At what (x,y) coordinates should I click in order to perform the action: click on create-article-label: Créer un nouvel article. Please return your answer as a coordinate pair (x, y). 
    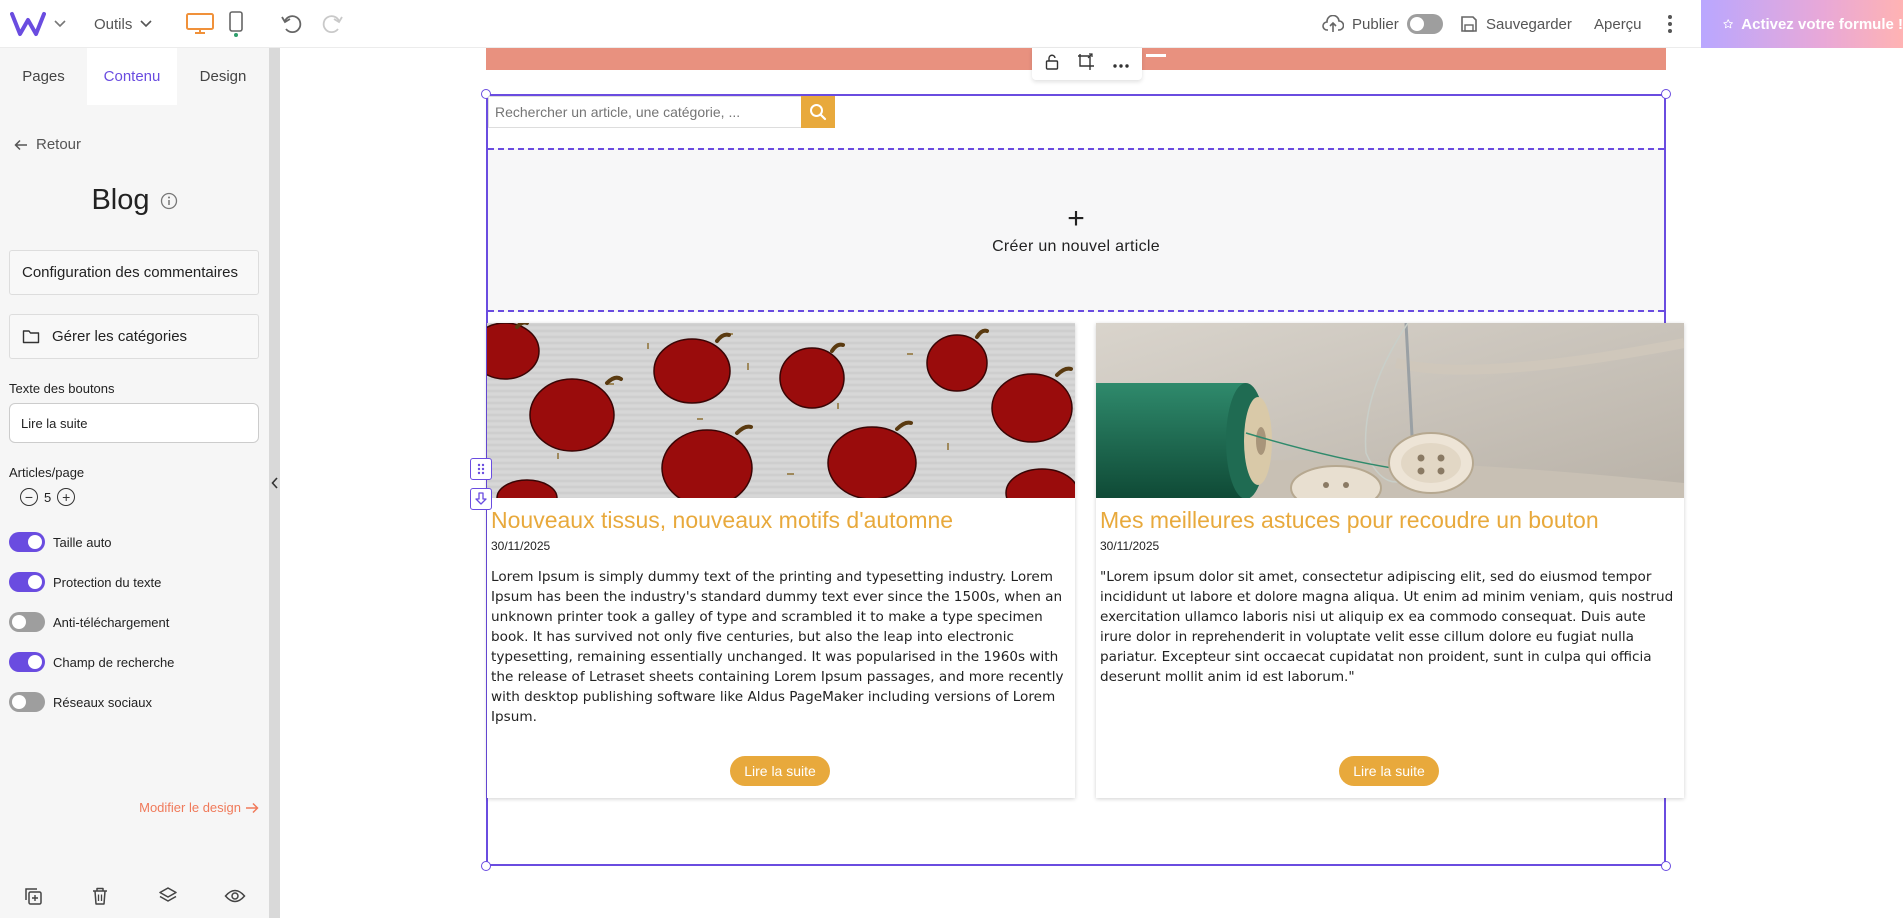
    Looking at the image, I should click on (1076, 246).